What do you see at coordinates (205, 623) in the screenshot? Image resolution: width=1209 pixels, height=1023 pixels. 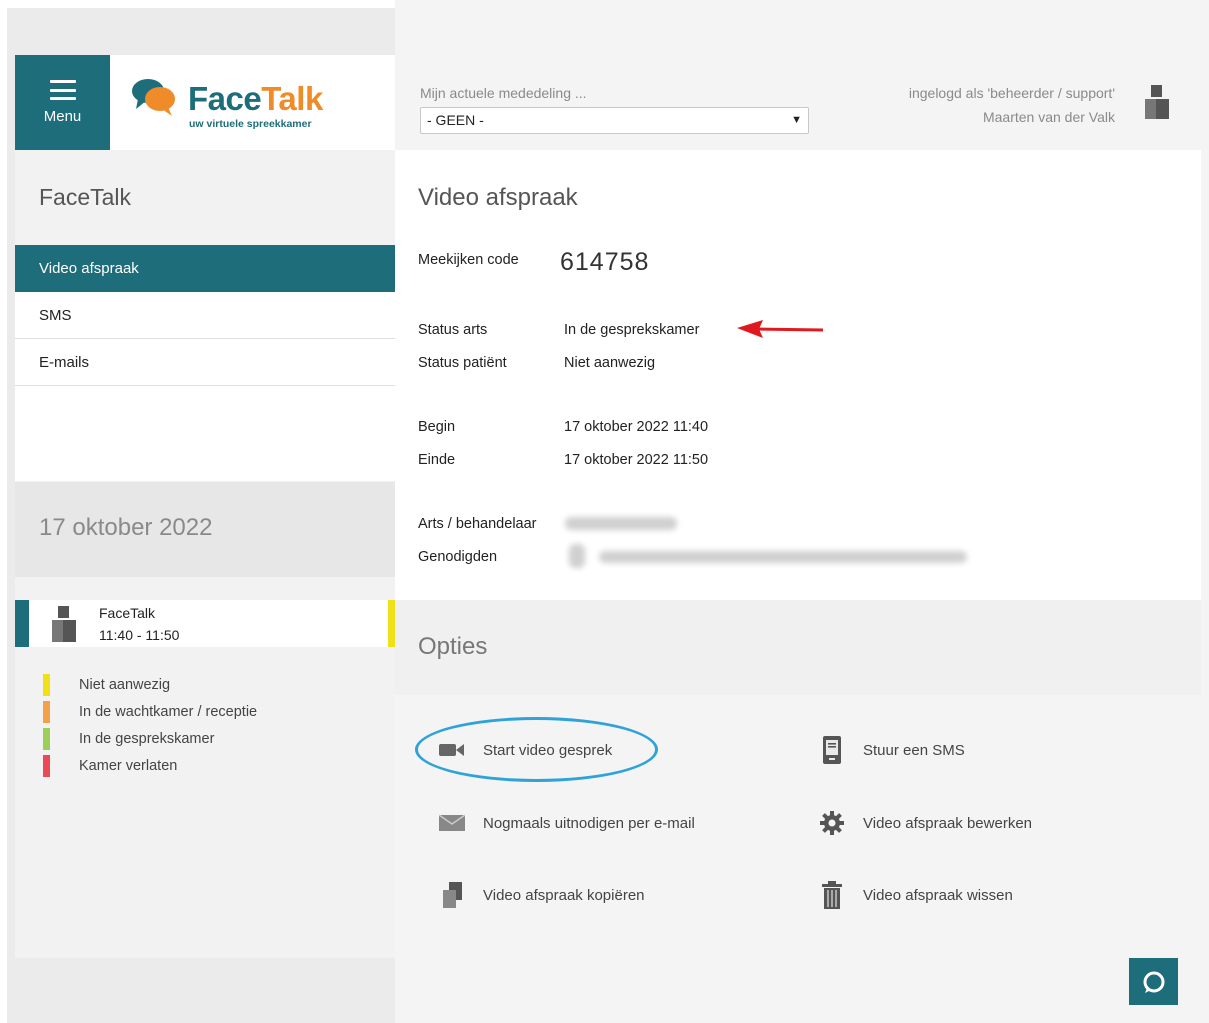 I see `appointment-card: FaceTalk 11:40 - 11:50` at bounding box center [205, 623].